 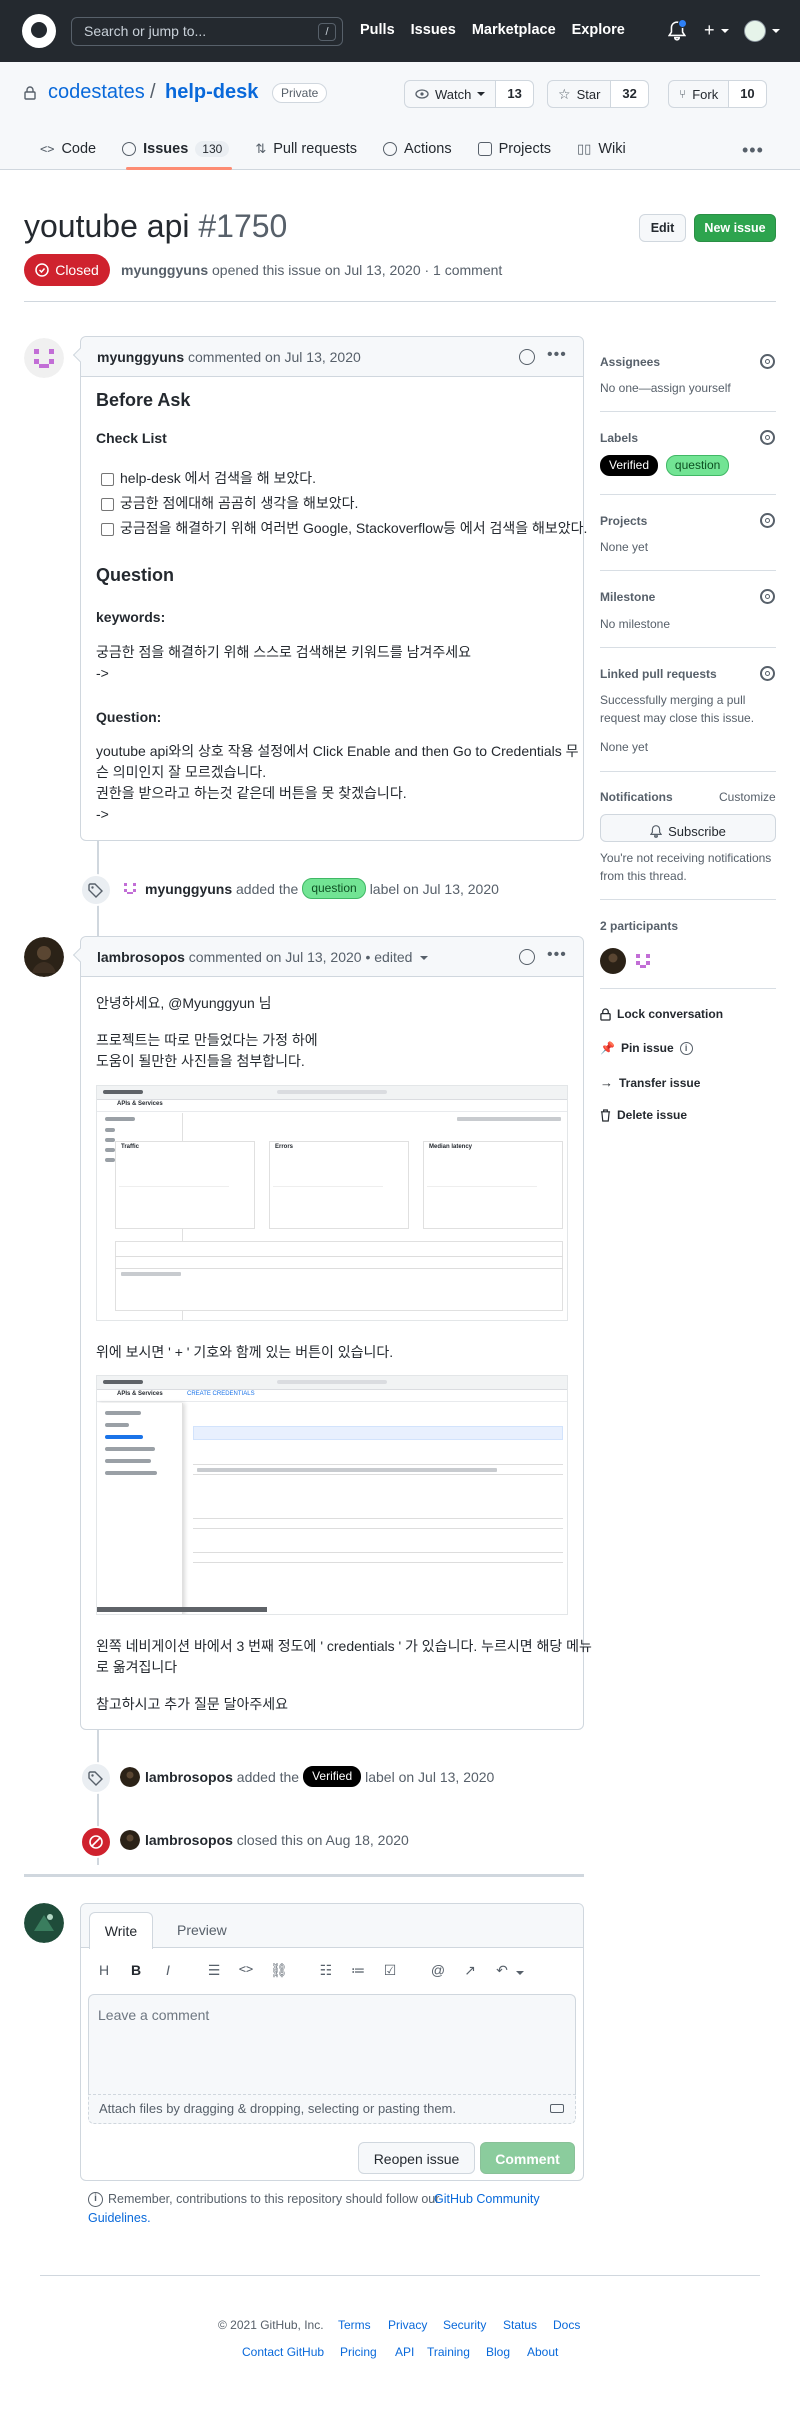 What do you see at coordinates (168, 1970) in the screenshot?
I see `italic-icon: I` at bounding box center [168, 1970].